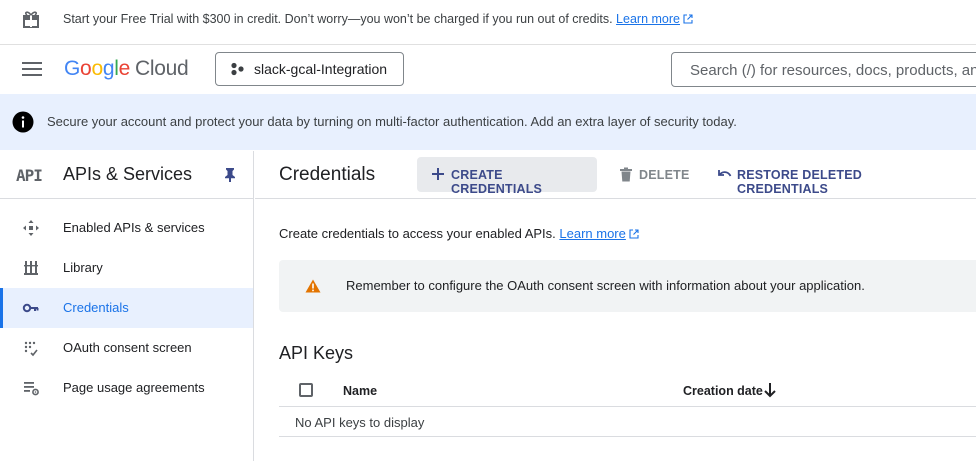 The image size is (976, 461). What do you see at coordinates (360, 422) in the screenshot?
I see `empty-message: No API keys to display` at bounding box center [360, 422].